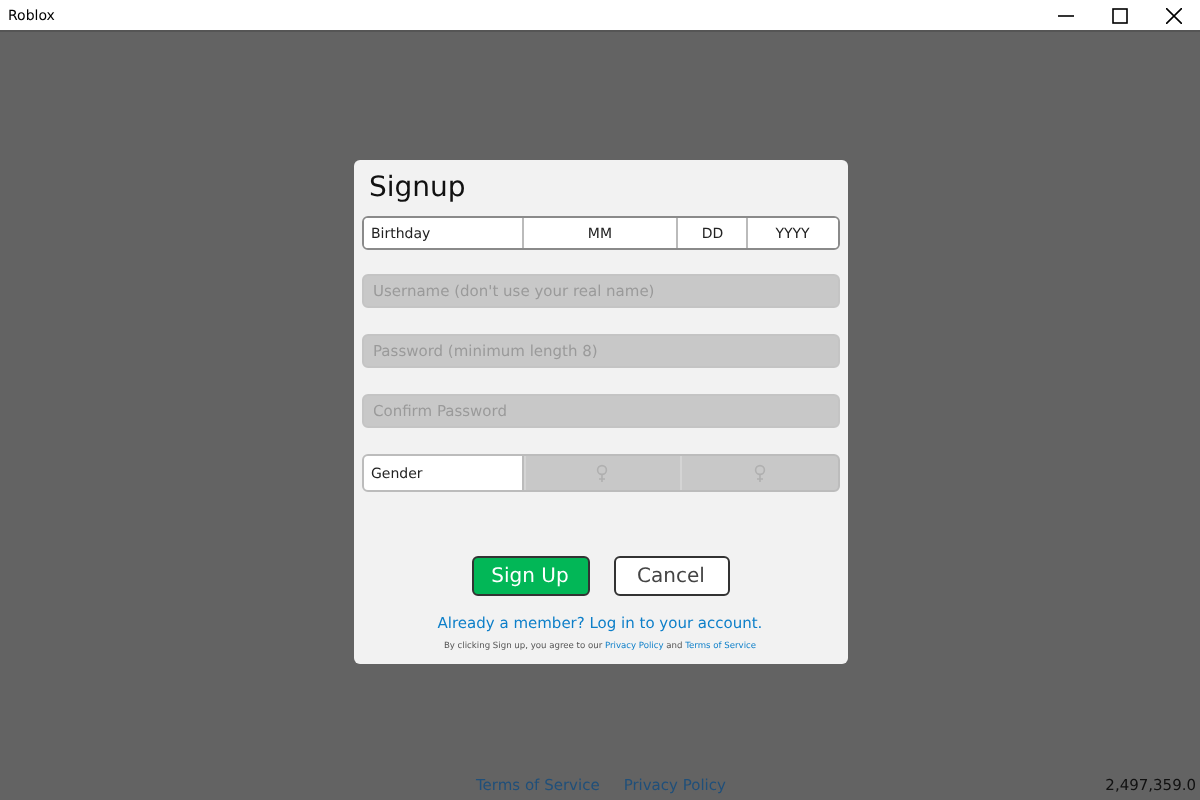 The height and width of the screenshot is (800, 1200). I want to click on maximize-icon, so click(1119, 15).